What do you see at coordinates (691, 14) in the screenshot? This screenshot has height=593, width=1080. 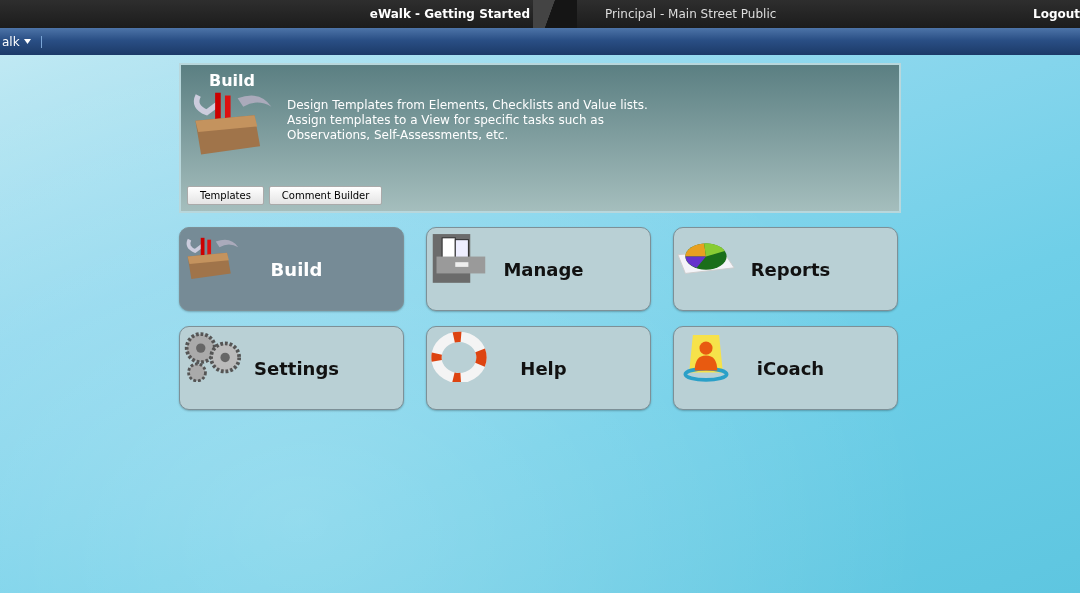 I see `context-label: Principal - Main Street Public` at bounding box center [691, 14].